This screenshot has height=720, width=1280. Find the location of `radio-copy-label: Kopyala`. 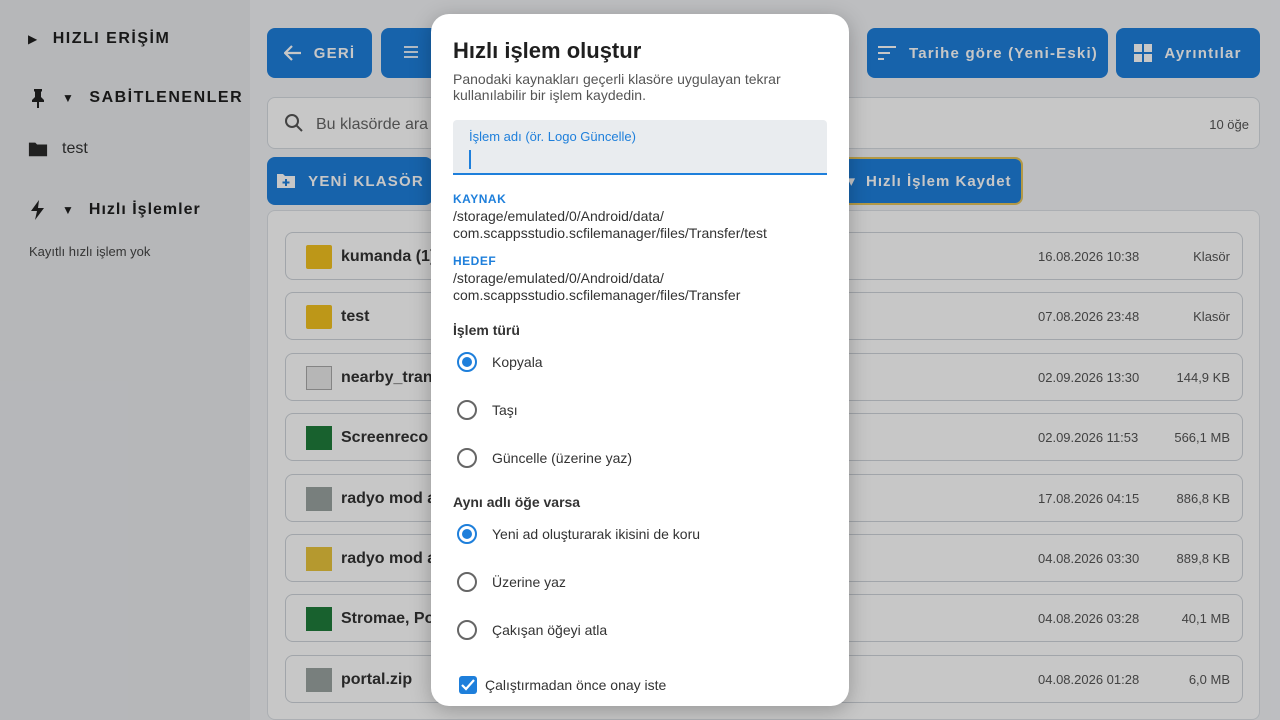

radio-copy-label: Kopyala is located at coordinates (517, 362).